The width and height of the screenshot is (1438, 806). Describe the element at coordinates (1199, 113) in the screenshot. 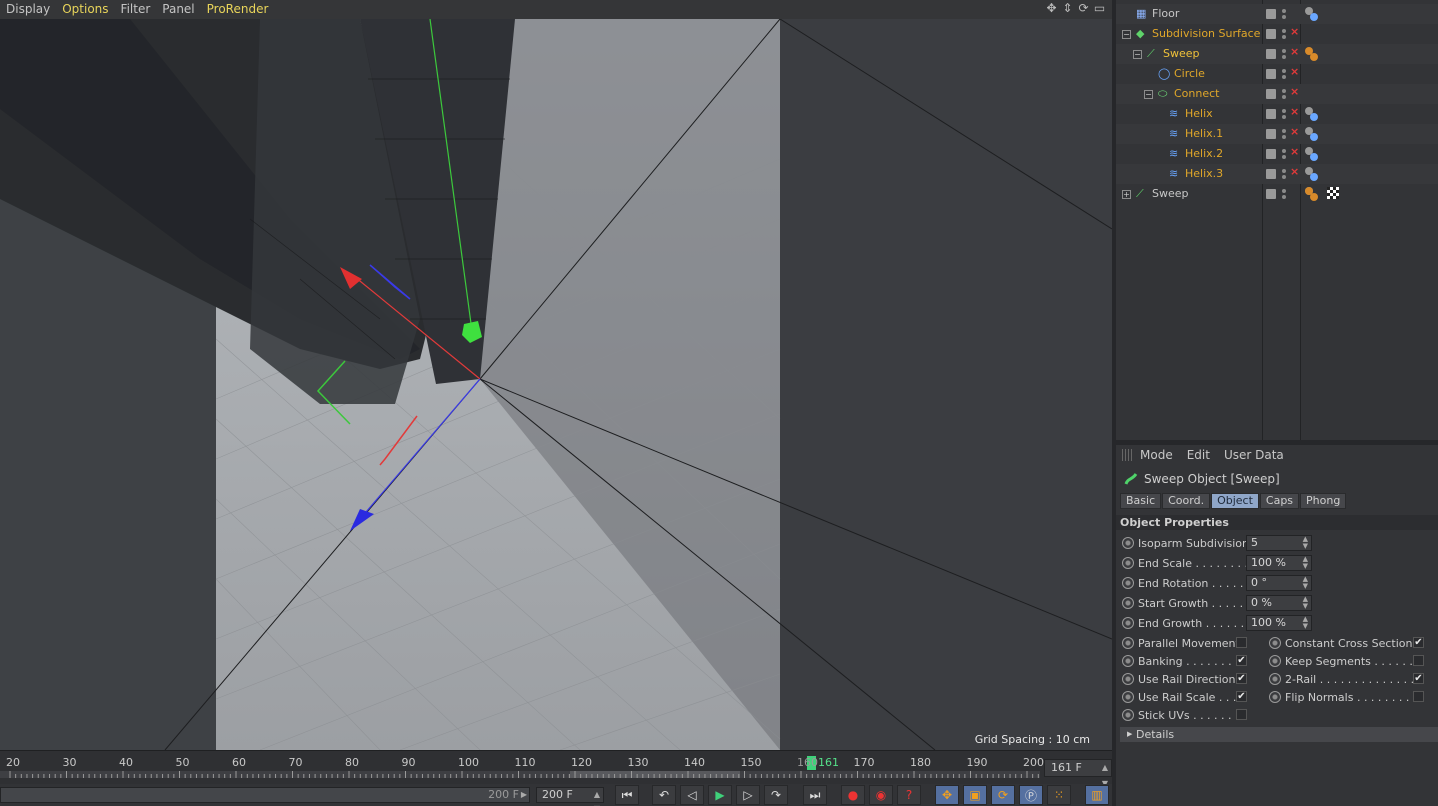

I see `object-name: Helix` at that location.